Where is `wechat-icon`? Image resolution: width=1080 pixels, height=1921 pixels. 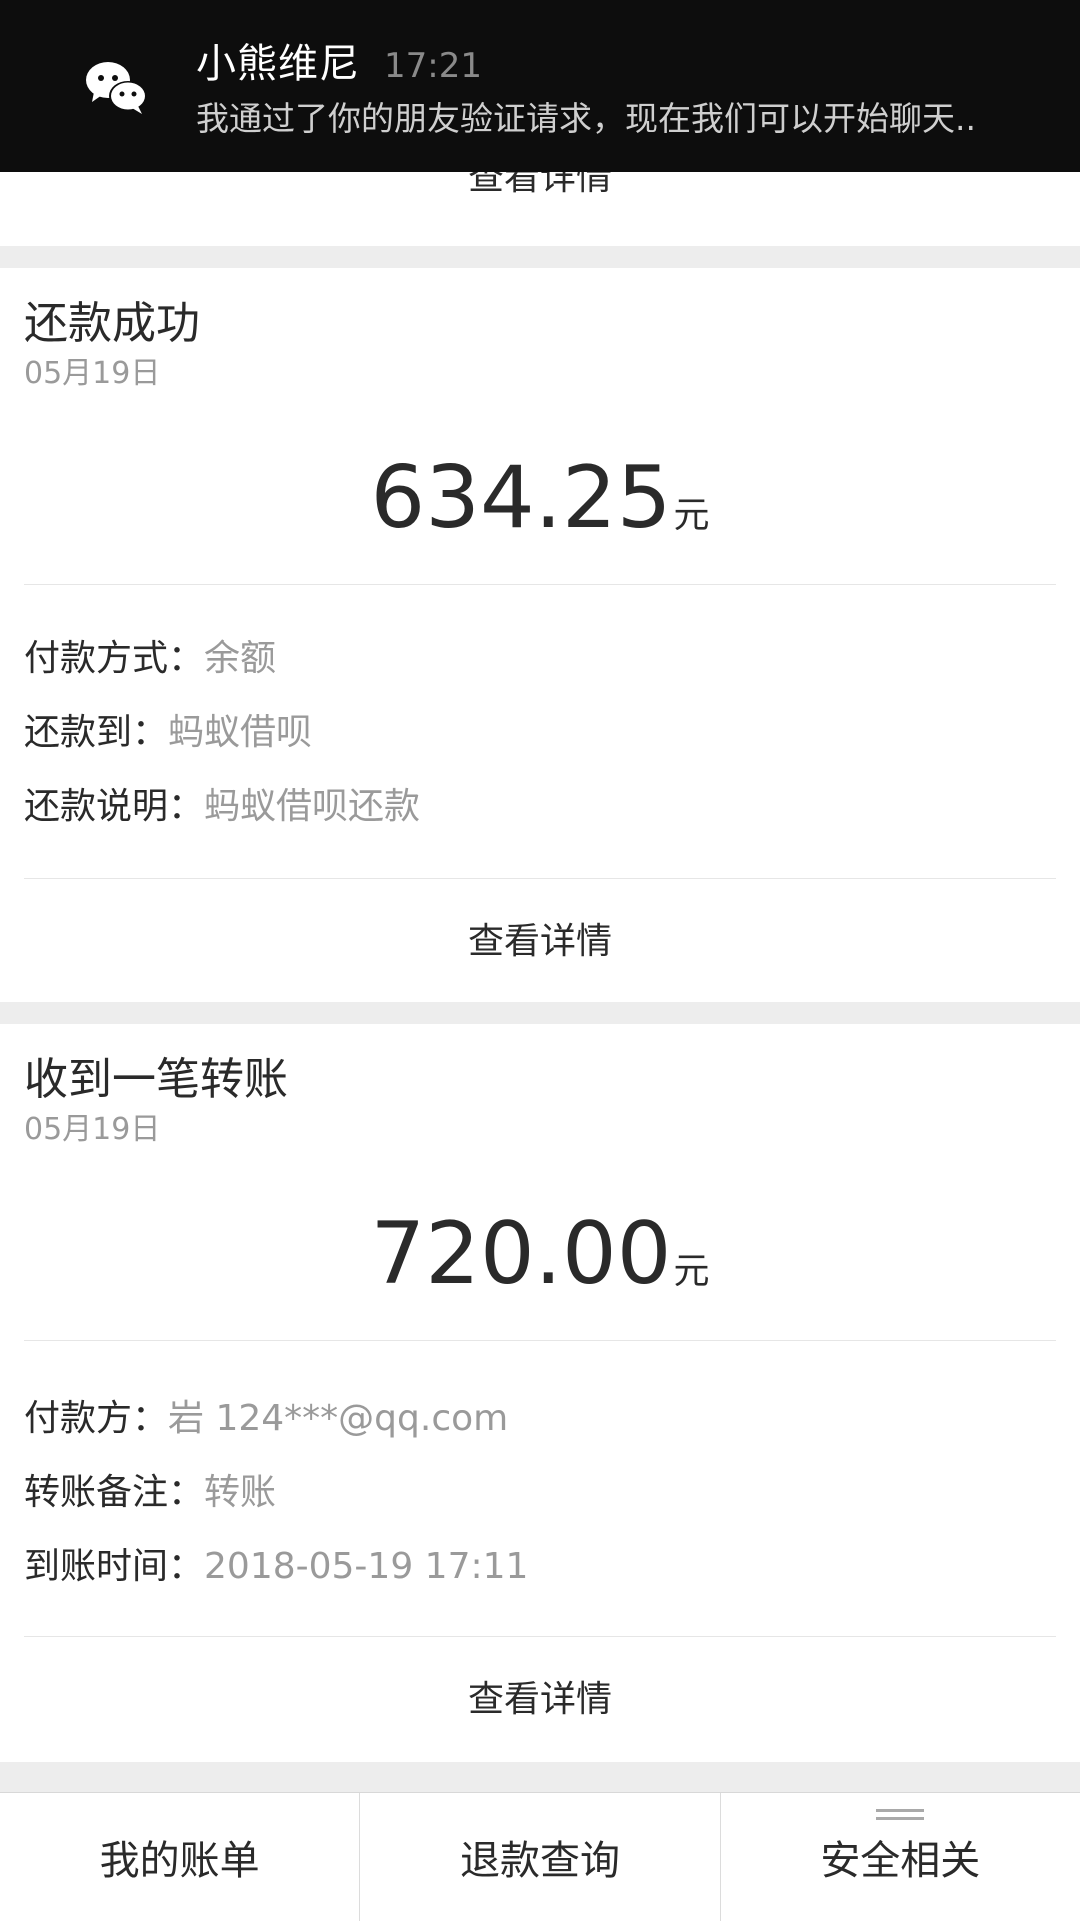 wechat-icon is located at coordinates (116, 88).